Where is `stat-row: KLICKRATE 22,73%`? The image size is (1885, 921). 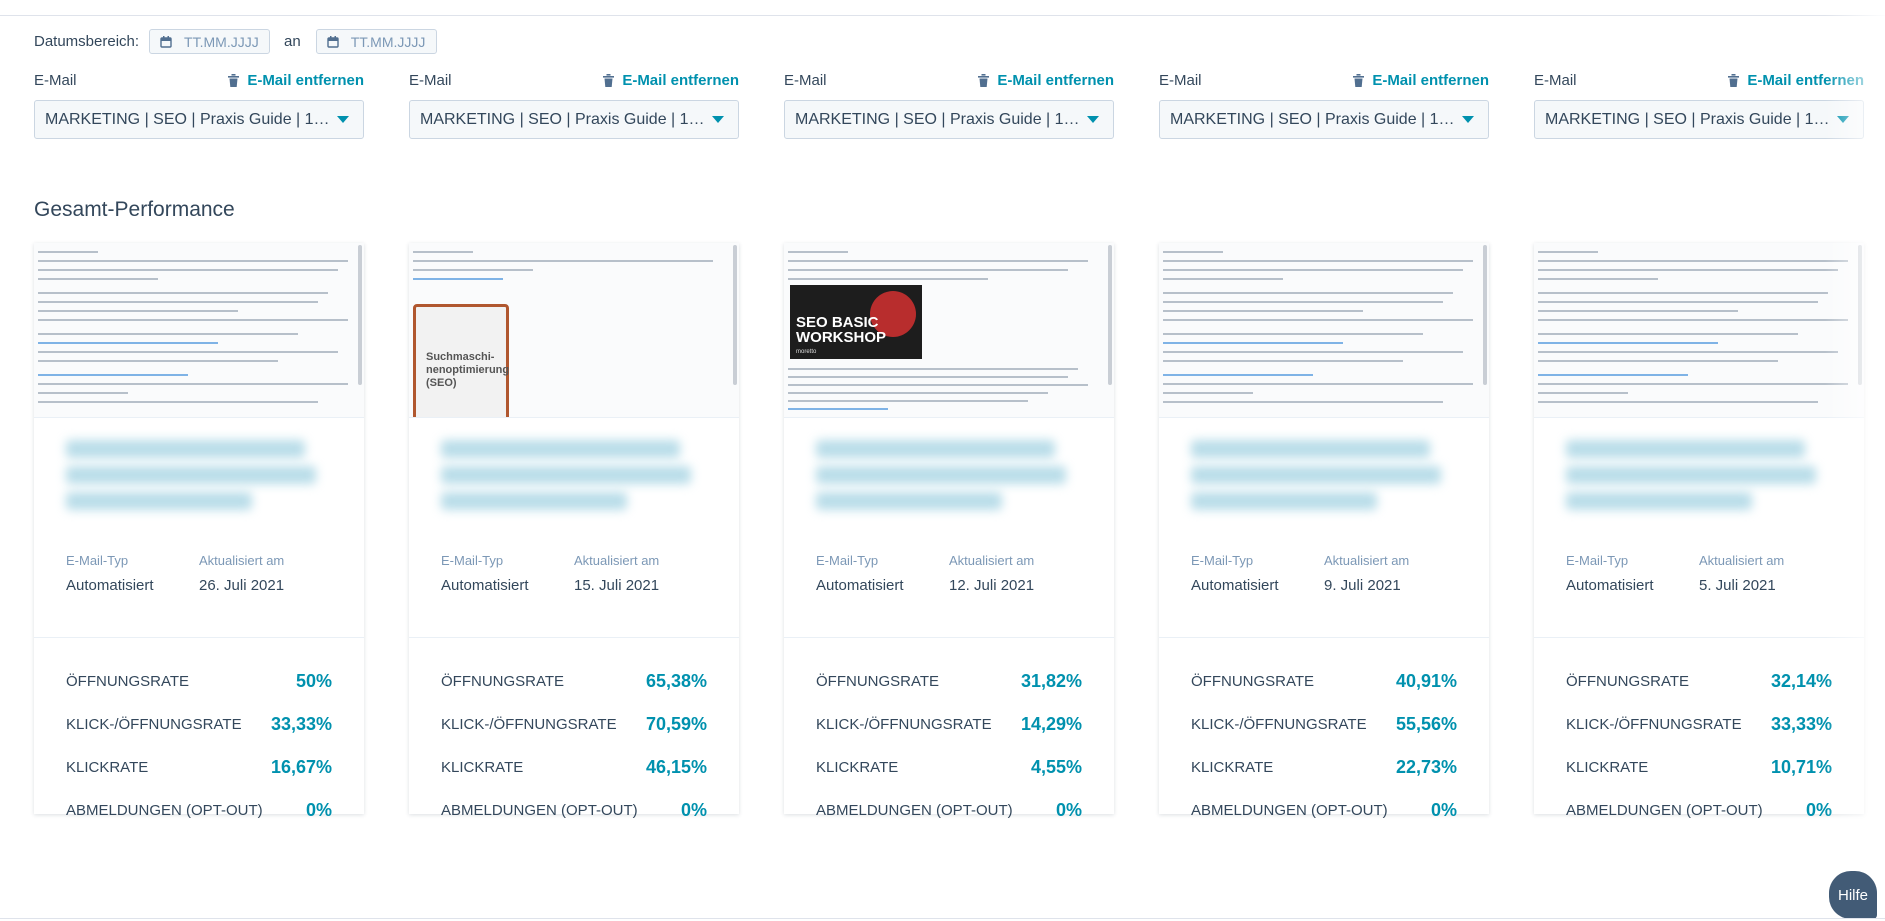 stat-row: KLICKRATE 22,73% is located at coordinates (1324, 767).